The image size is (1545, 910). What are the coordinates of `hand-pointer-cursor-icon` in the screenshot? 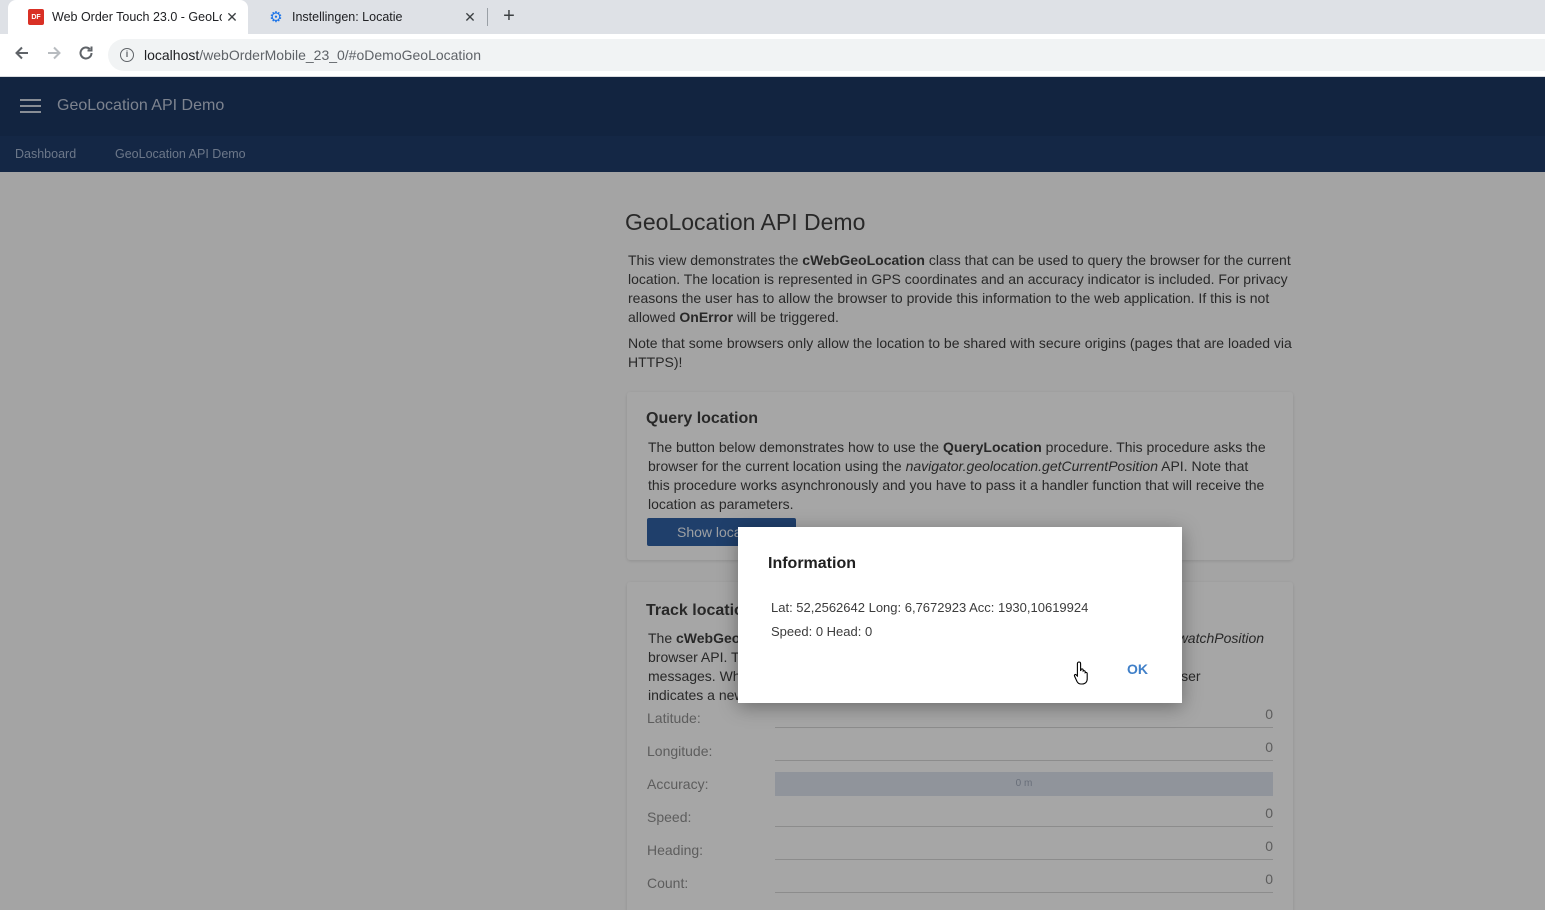 It's located at (1080, 673).